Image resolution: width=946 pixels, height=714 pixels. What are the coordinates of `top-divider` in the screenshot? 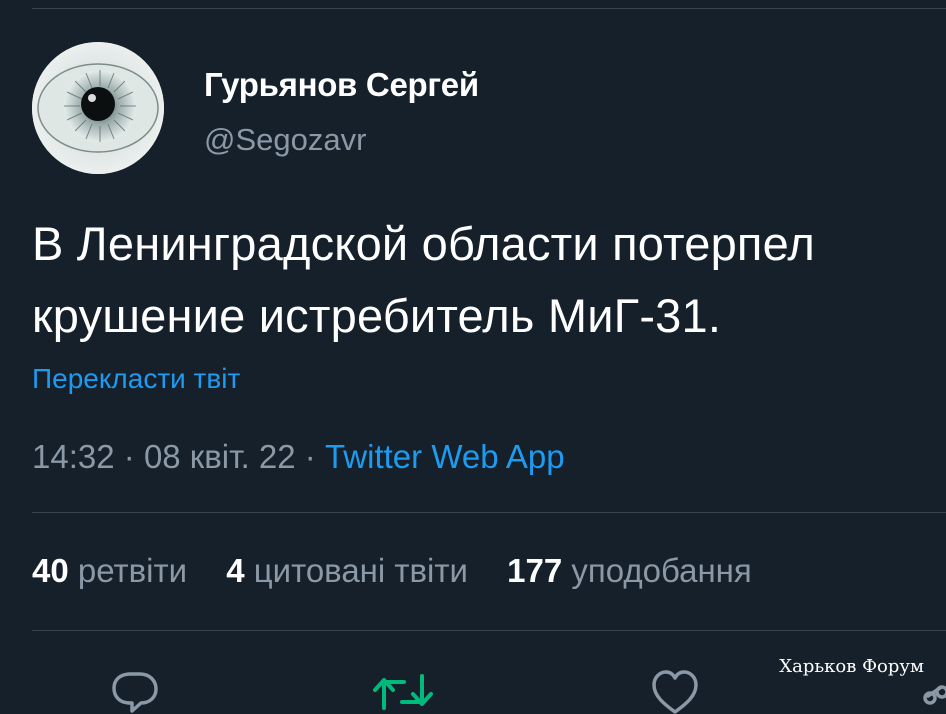 It's located at (489, 8).